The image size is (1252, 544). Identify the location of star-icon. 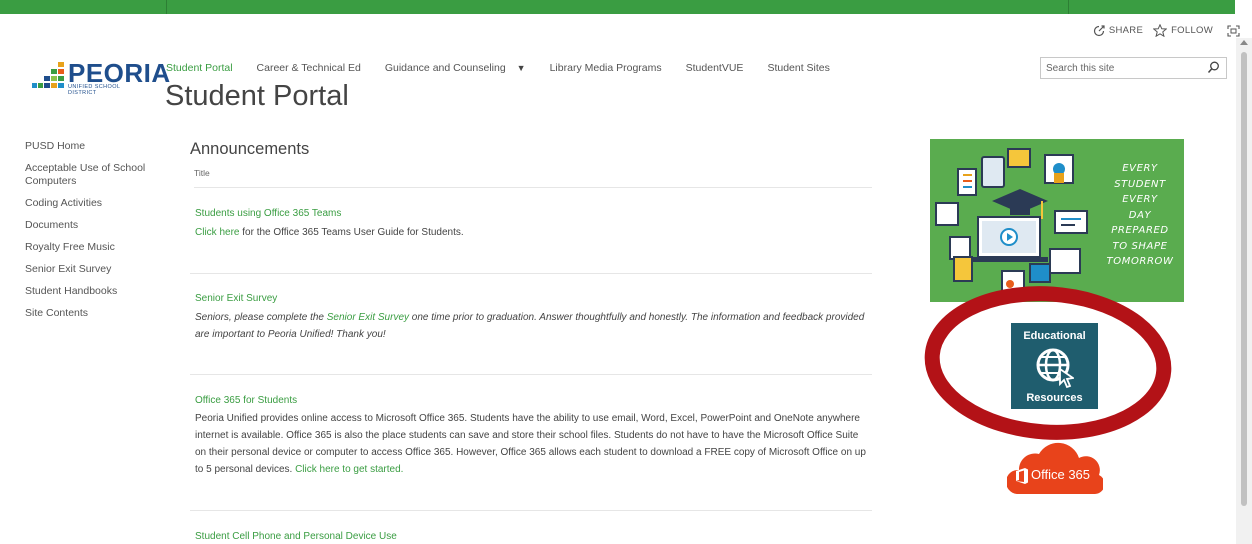
(1160, 30).